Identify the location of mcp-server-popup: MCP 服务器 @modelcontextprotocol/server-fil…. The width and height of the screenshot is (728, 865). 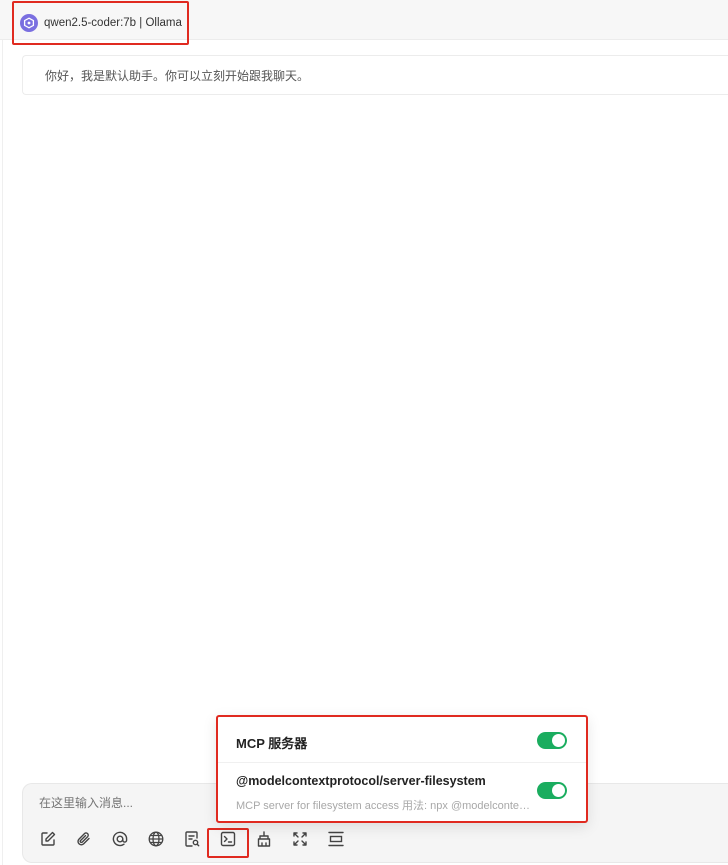
(402, 769).